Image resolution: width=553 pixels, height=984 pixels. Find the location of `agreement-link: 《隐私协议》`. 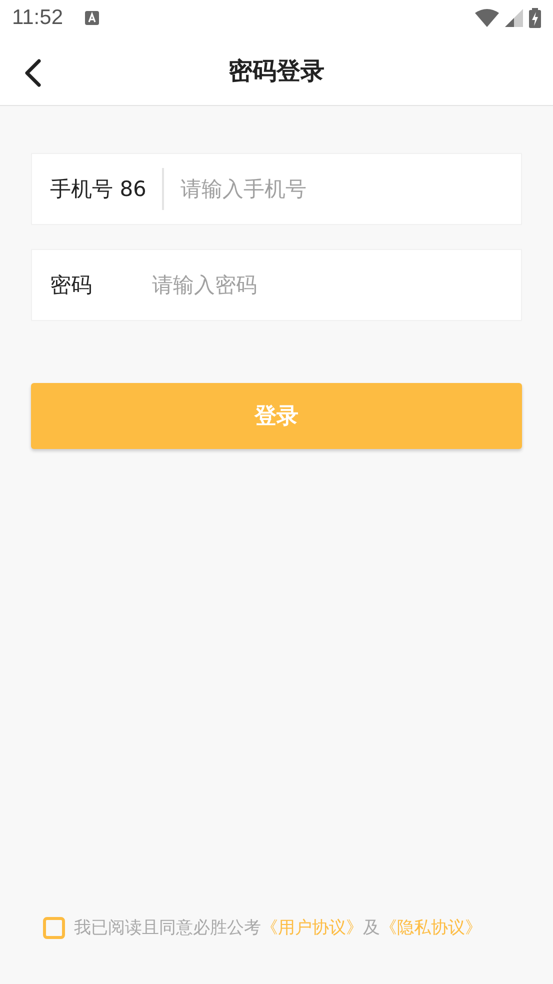

agreement-link: 《隐私协议》 is located at coordinates (431, 928).